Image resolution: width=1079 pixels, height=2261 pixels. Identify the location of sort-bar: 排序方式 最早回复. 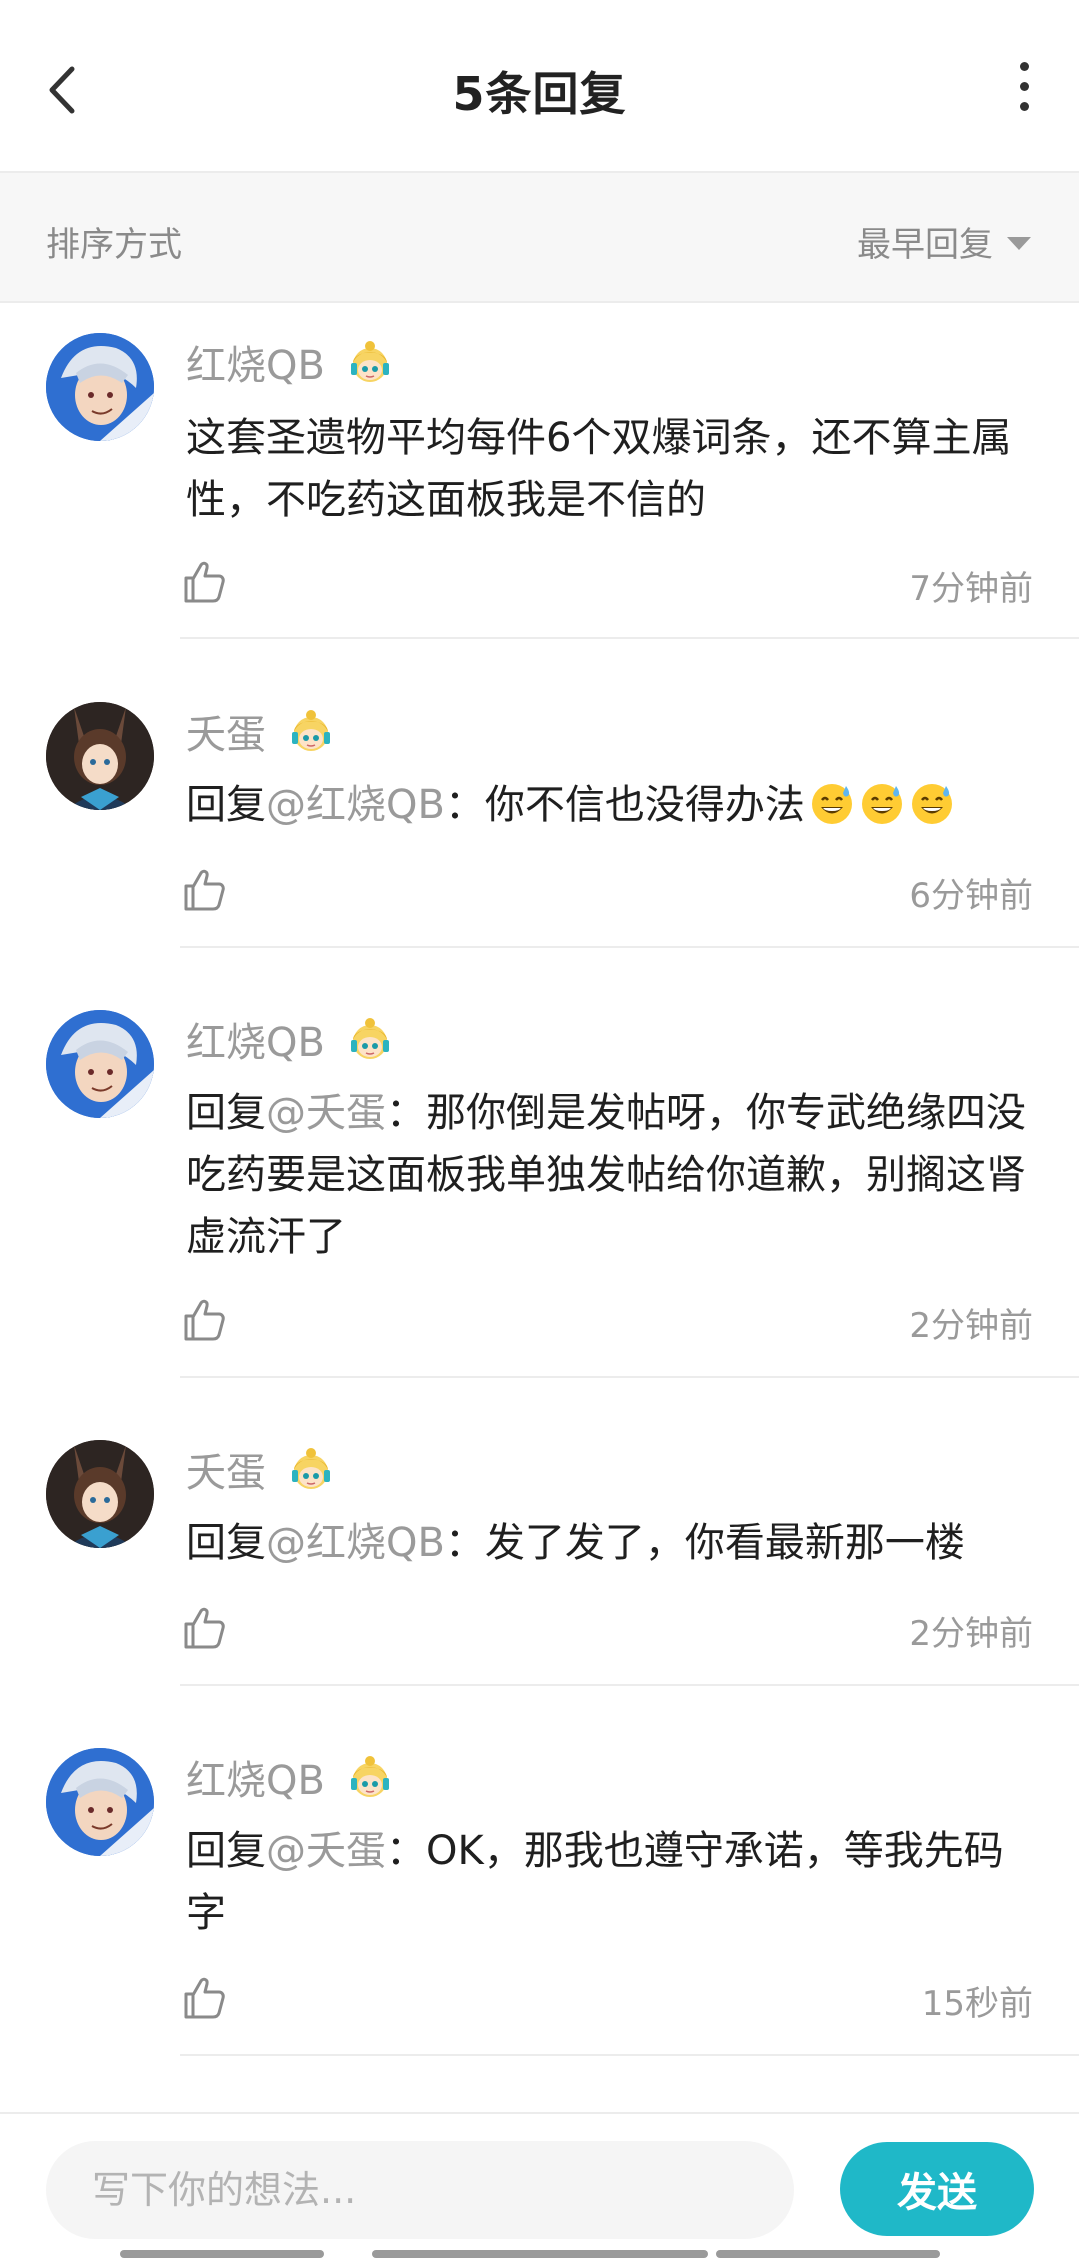
(539, 238).